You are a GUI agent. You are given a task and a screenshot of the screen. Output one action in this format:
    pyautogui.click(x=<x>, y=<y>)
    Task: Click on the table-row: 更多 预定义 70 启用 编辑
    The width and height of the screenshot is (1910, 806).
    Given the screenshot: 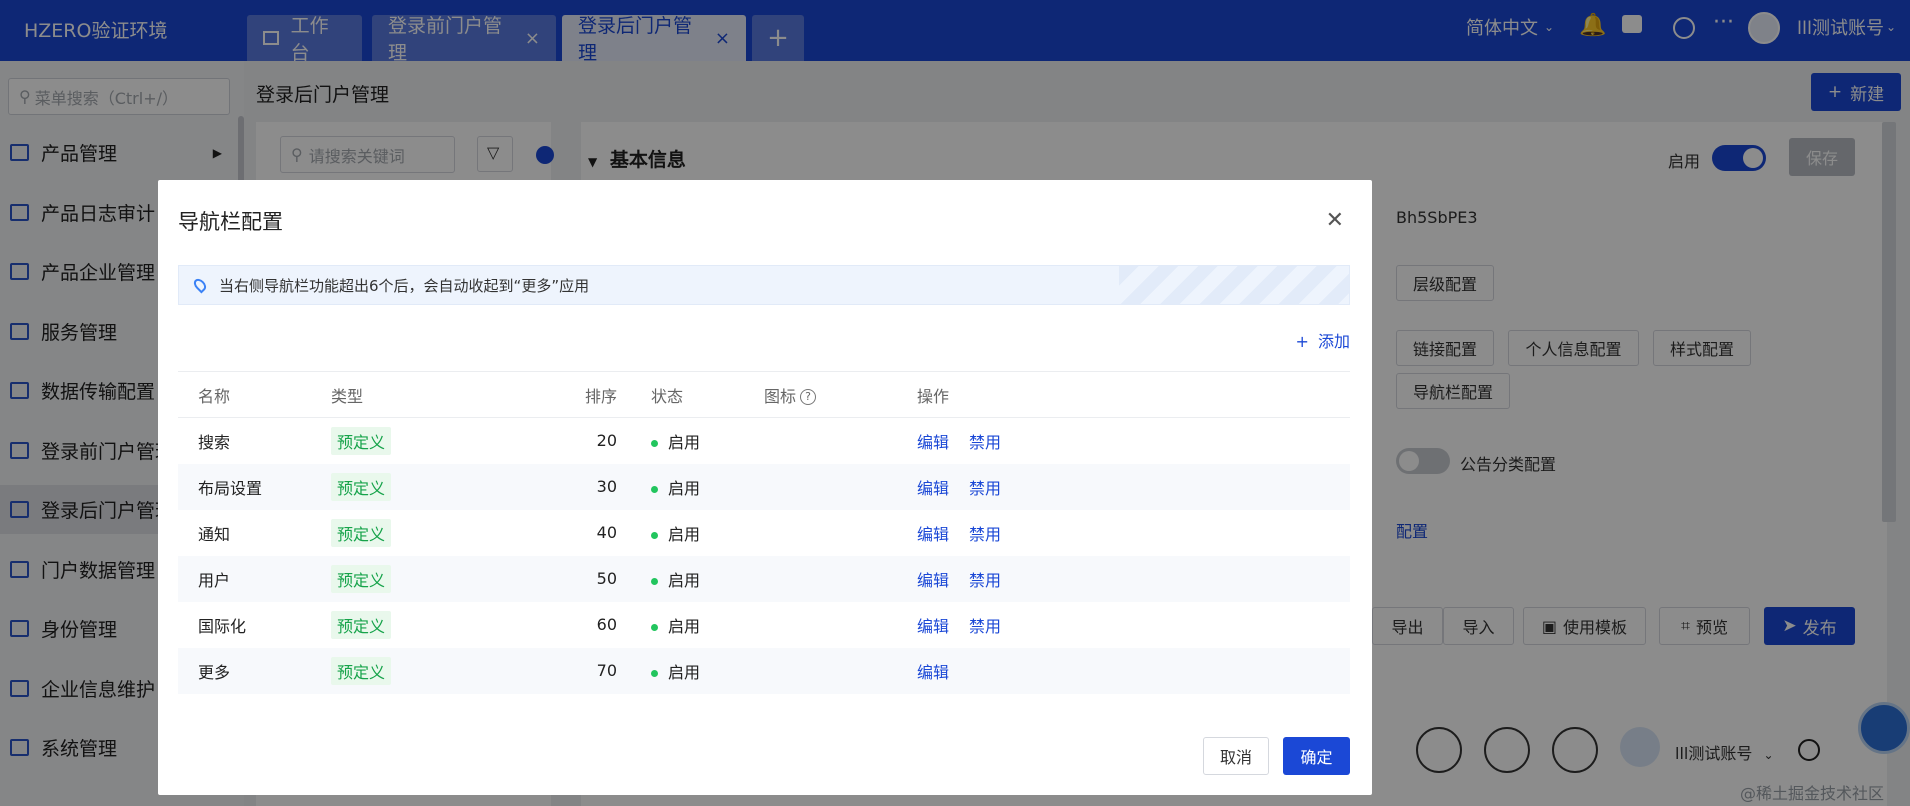 What is the action you would take?
    pyautogui.click(x=764, y=670)
    